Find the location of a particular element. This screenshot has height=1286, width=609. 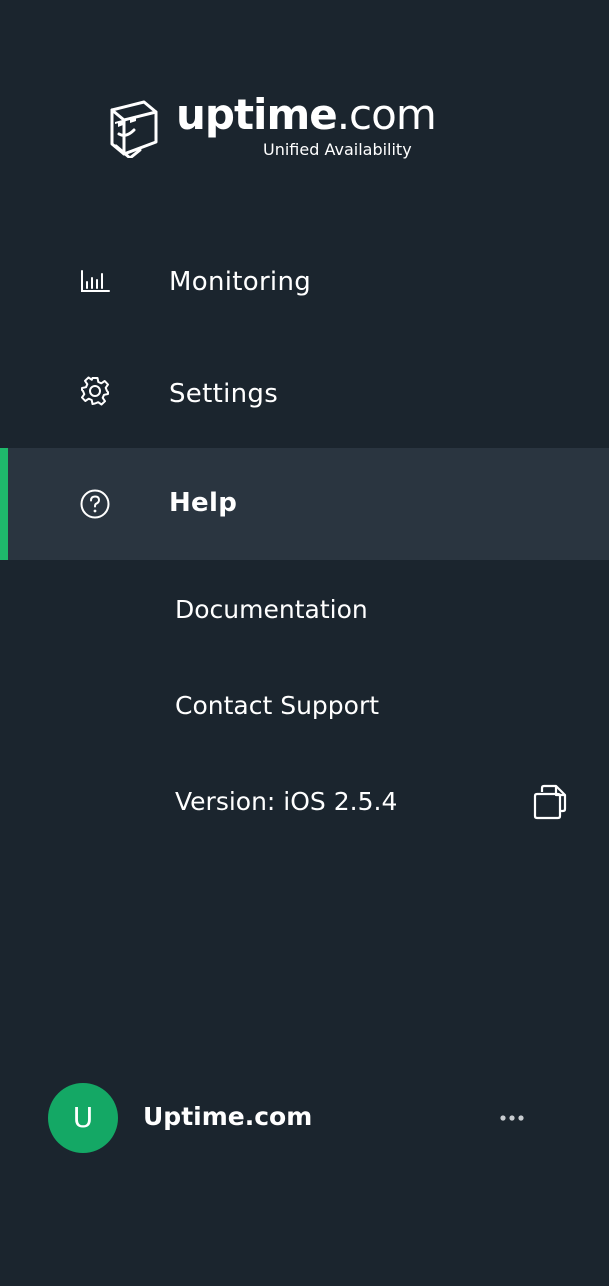

logo-word-bold: uptime is located at coordinates (257, 114).